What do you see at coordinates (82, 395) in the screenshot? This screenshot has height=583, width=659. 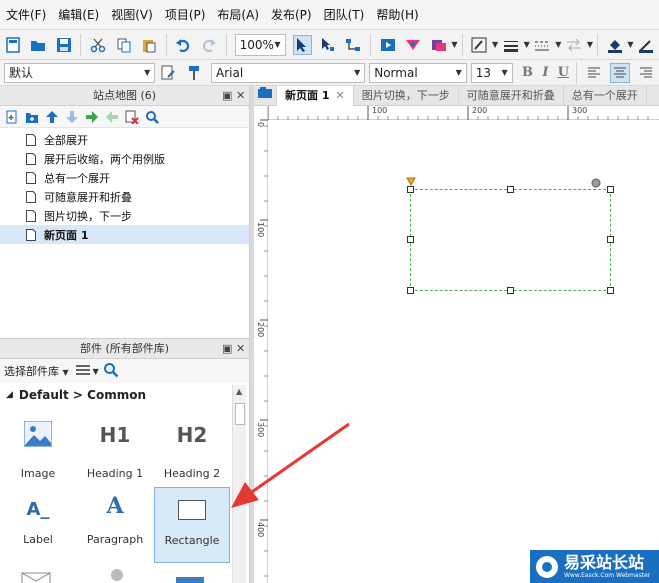 I see `widget-group-label: Default > Common` at bounding box center [82, 395].